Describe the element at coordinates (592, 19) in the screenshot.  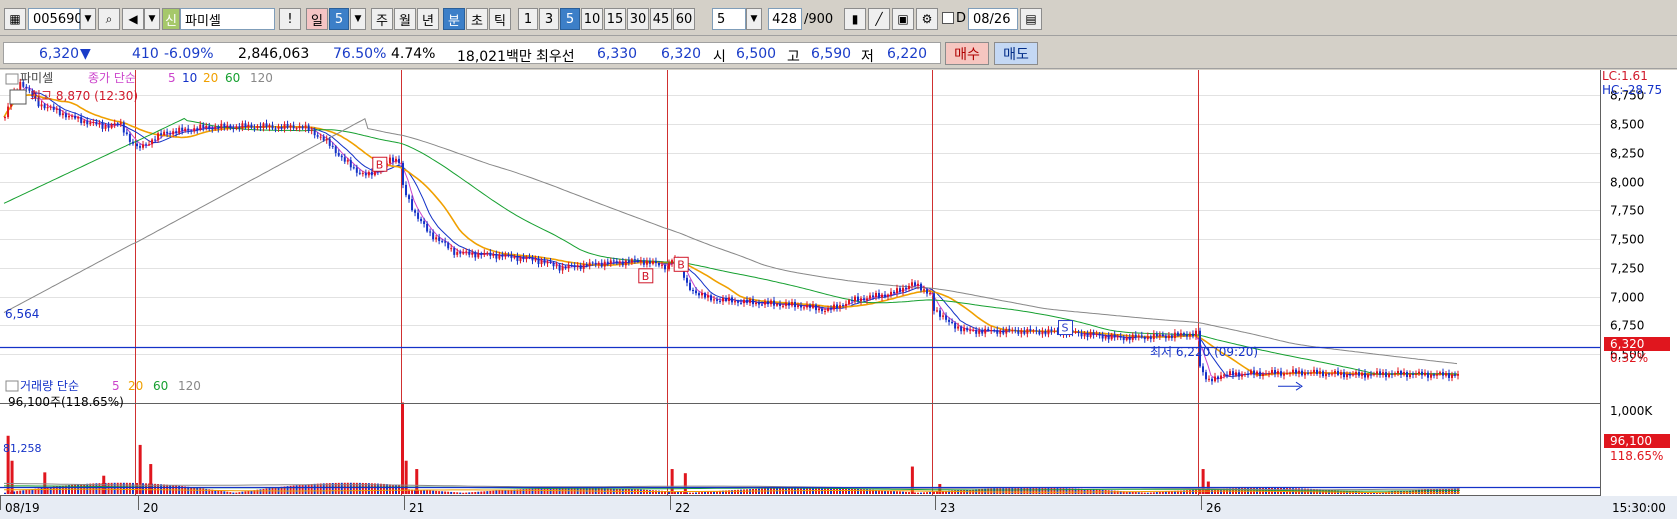
I see `interval-10-button: 10` at that location.